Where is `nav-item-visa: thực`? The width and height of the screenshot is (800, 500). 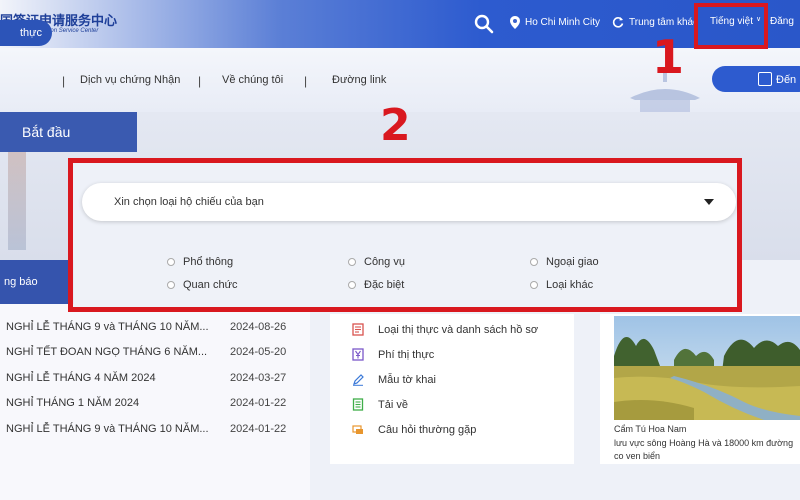 nav-item-visa: thực is located at coordinates (26, 33).